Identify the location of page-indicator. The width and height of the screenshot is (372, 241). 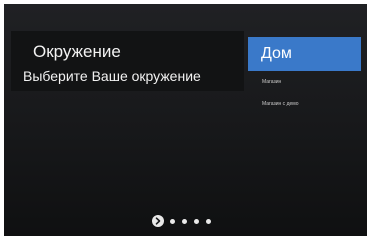
(185, 221).